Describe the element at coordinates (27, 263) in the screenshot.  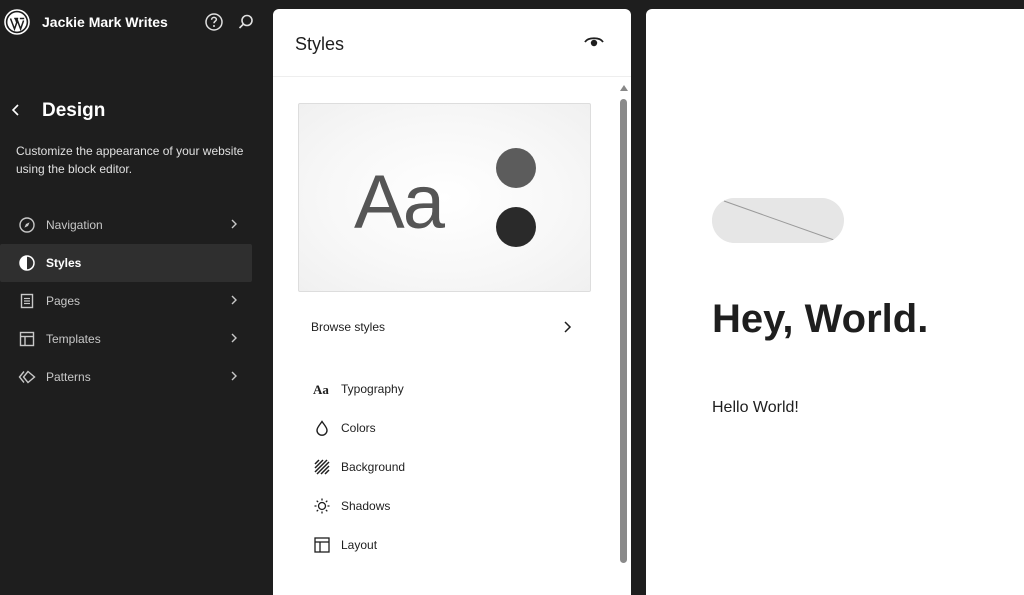
I see `styles-half-circle-icon` at that location.